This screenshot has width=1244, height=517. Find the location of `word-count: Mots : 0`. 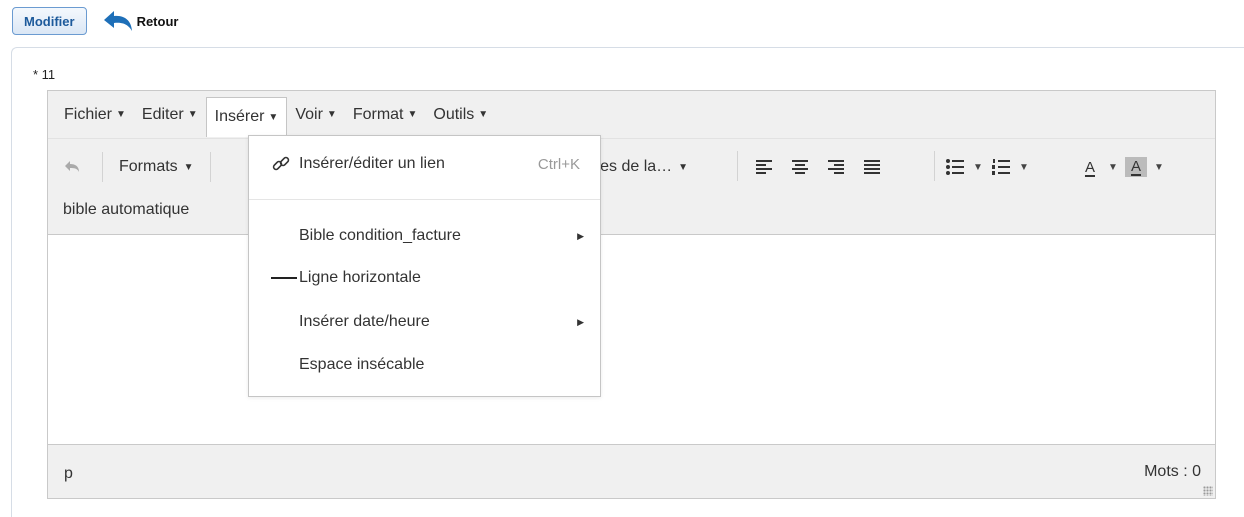

word-count: Mots : 0 is located at coordinates (1172, 471).